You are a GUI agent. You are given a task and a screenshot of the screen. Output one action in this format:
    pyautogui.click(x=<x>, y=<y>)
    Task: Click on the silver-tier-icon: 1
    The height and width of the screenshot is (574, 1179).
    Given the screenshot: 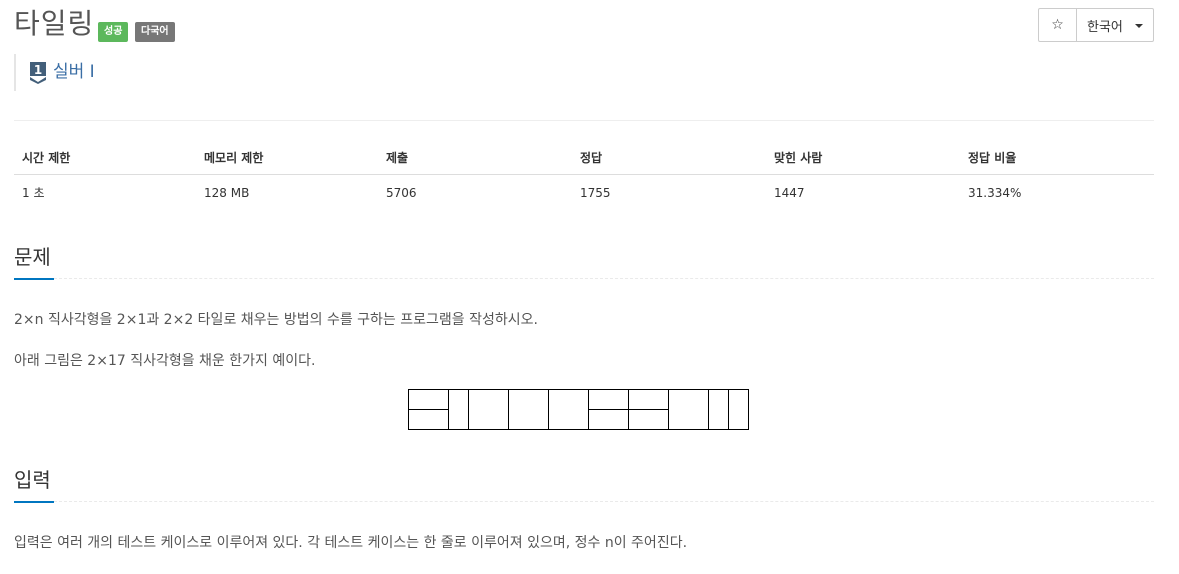 What is the action you would take?
    pyautogui.click(x=38, y=73)
    